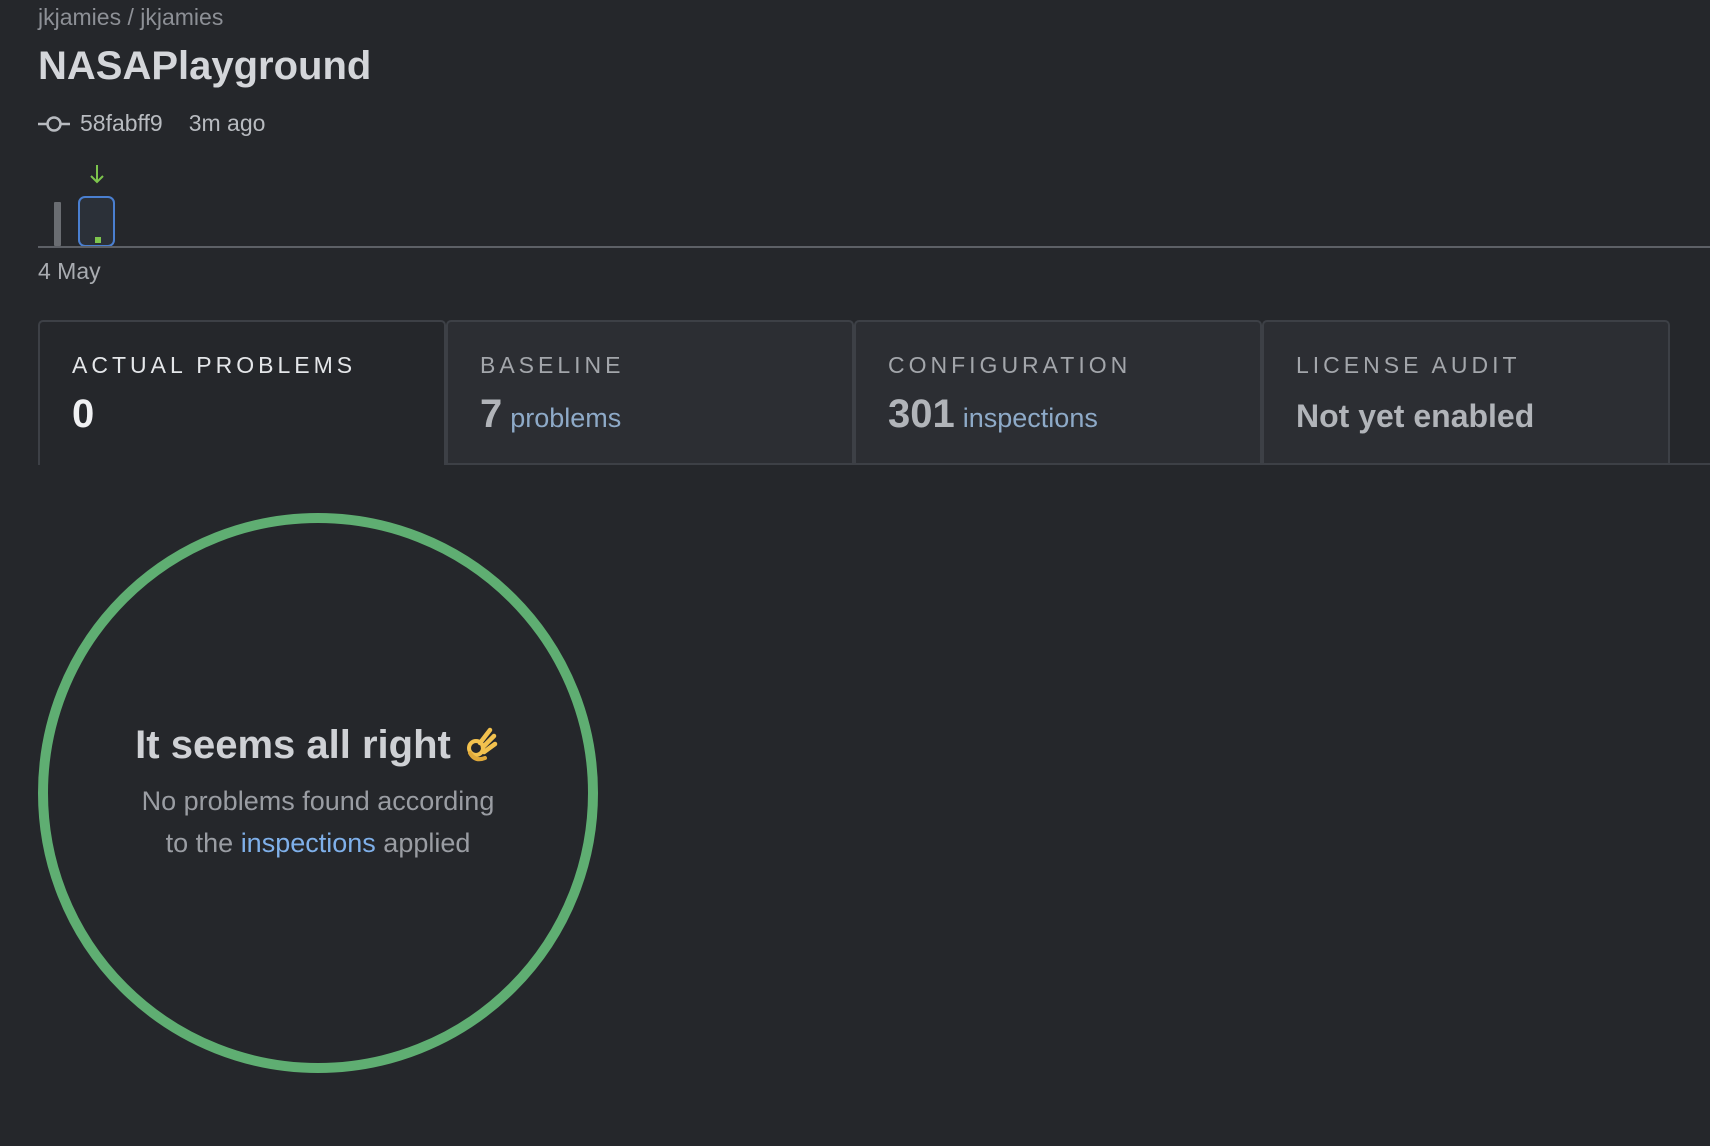 The width and height of the screenshot is (1710, 1146). What do you see at coordinates (69, 271) in the screenshot?
I see `timeline-date-label: 4 May` at bounding box center [69, 271].